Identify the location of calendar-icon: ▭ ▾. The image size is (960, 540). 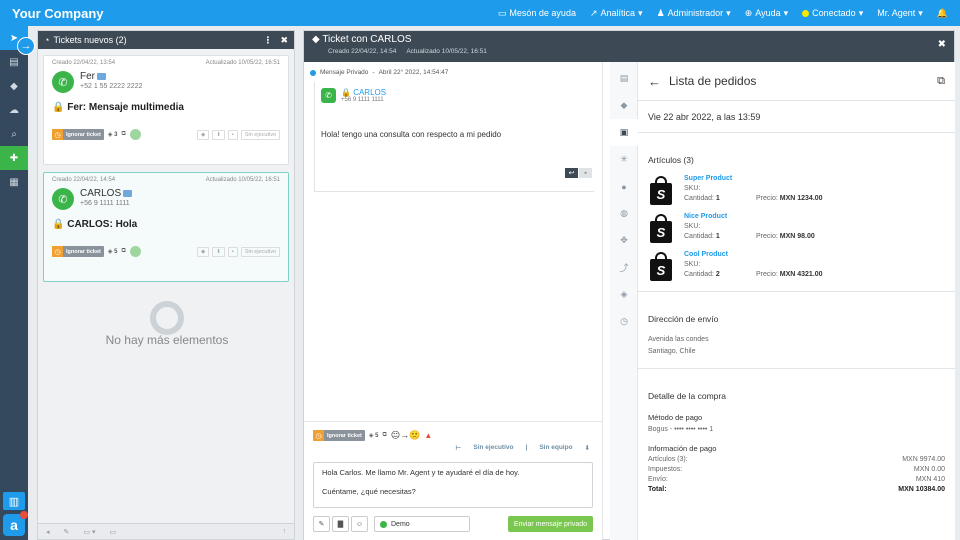
(89, 532).